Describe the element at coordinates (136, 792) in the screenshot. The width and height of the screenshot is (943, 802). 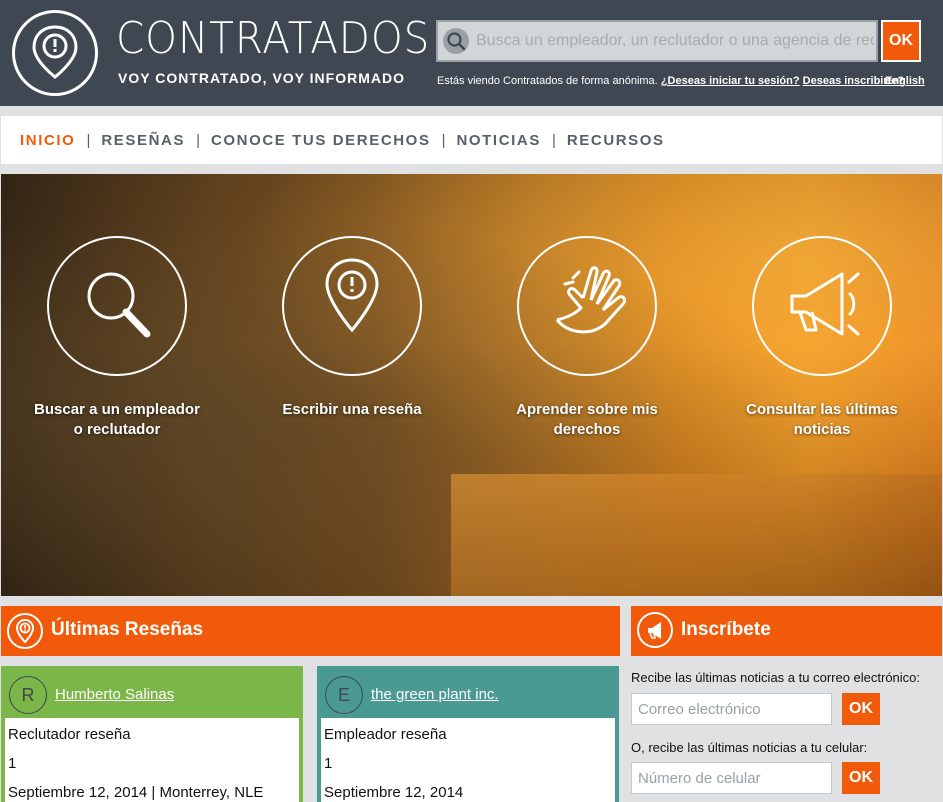
I see `review-meta: Septiembre 12, 2014 | Monterrey, NLE` at that location.